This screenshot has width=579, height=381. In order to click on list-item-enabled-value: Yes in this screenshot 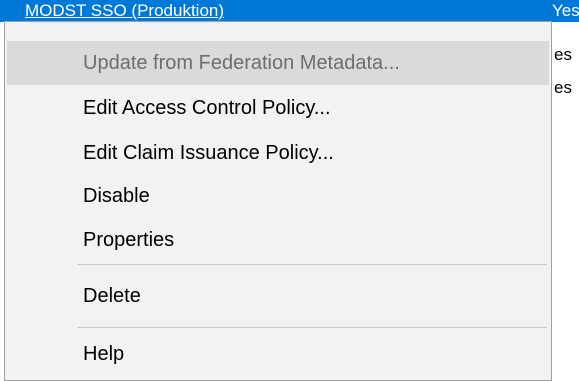, I will do `click(565, 10)`.